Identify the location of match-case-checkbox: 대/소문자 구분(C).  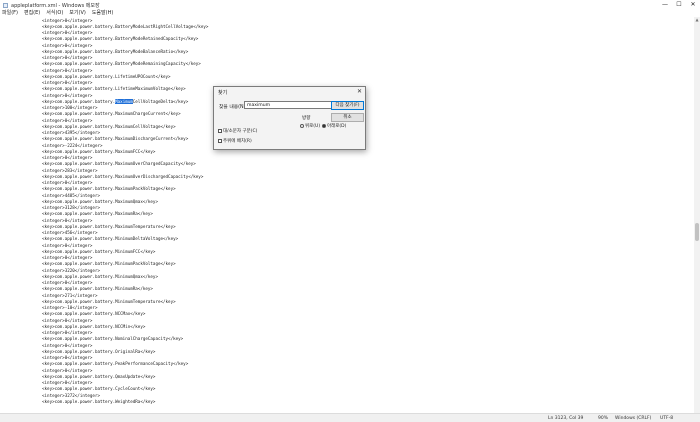
(237, 131).